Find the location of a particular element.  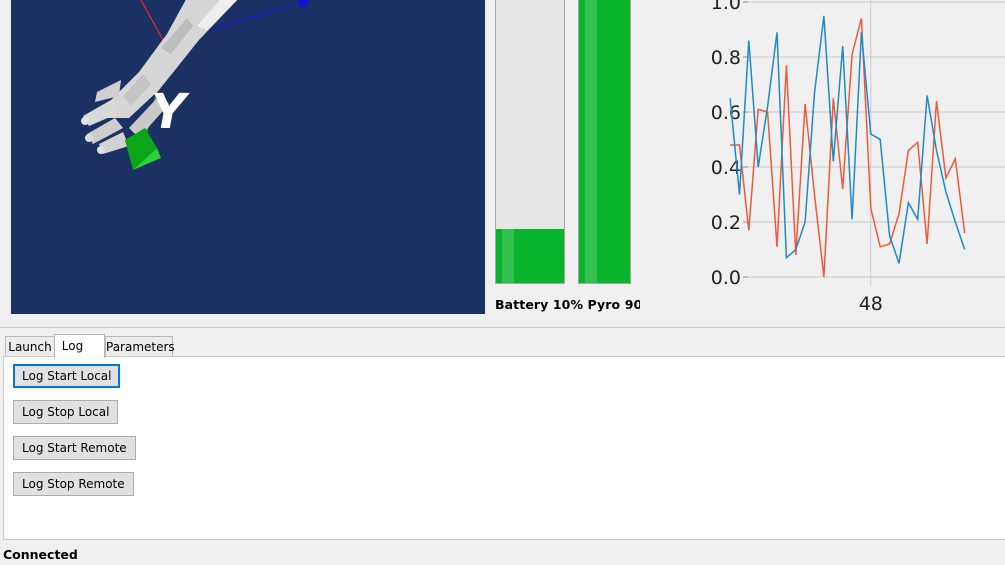

y-tick-label: 0.6 is located at coordinates (726, 113).